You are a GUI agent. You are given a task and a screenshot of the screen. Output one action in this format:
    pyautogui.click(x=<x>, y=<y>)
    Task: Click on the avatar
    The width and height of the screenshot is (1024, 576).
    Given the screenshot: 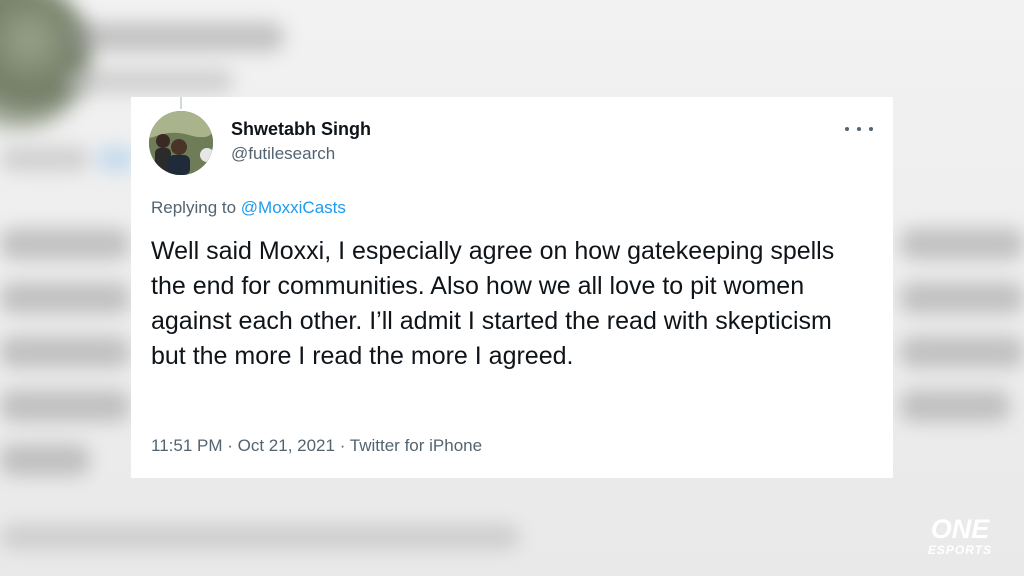 What is the action you would take?
    pyautogui.click(x=181, y=143)
    